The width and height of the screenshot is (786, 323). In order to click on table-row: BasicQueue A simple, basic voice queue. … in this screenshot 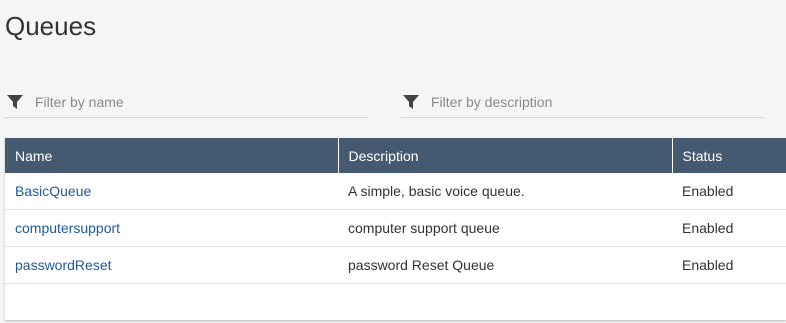, I will do `click(395, 191)`.